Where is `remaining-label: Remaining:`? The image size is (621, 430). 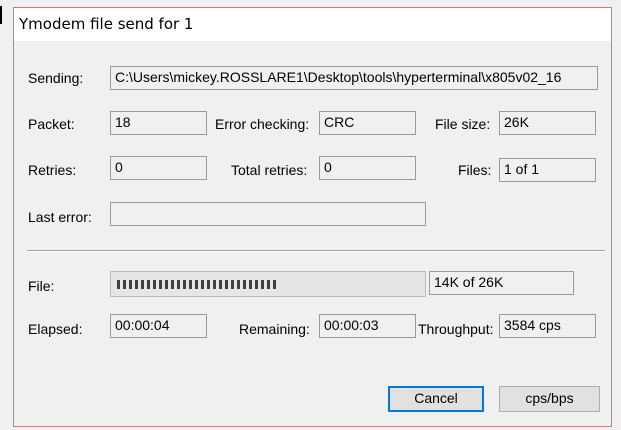 remaining-label: Remaining: is located at coordinates (274, 329).